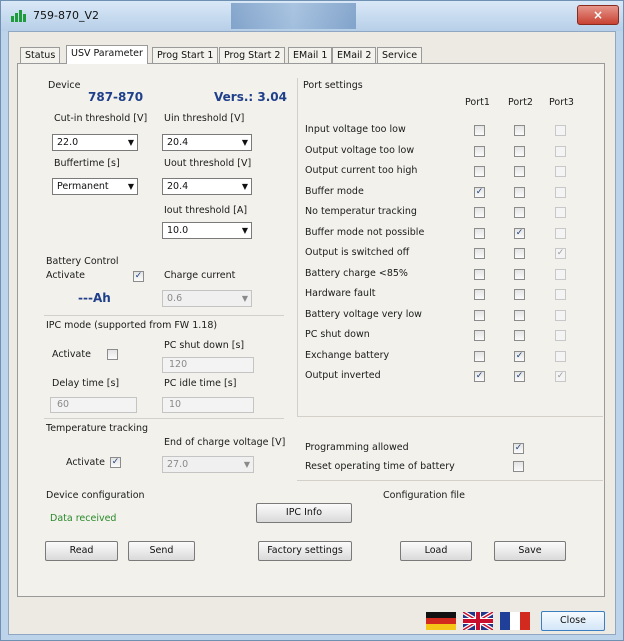  Describe the element at coordinates (573, 621) in the screenshot. I see `close-button: Close` at that location.